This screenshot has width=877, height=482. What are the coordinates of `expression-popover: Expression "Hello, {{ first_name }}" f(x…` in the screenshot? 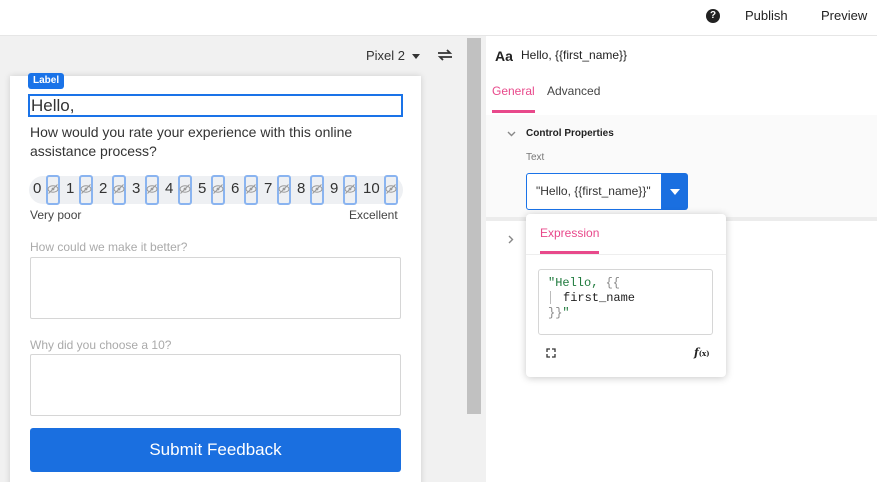 It's located at (626, 295).